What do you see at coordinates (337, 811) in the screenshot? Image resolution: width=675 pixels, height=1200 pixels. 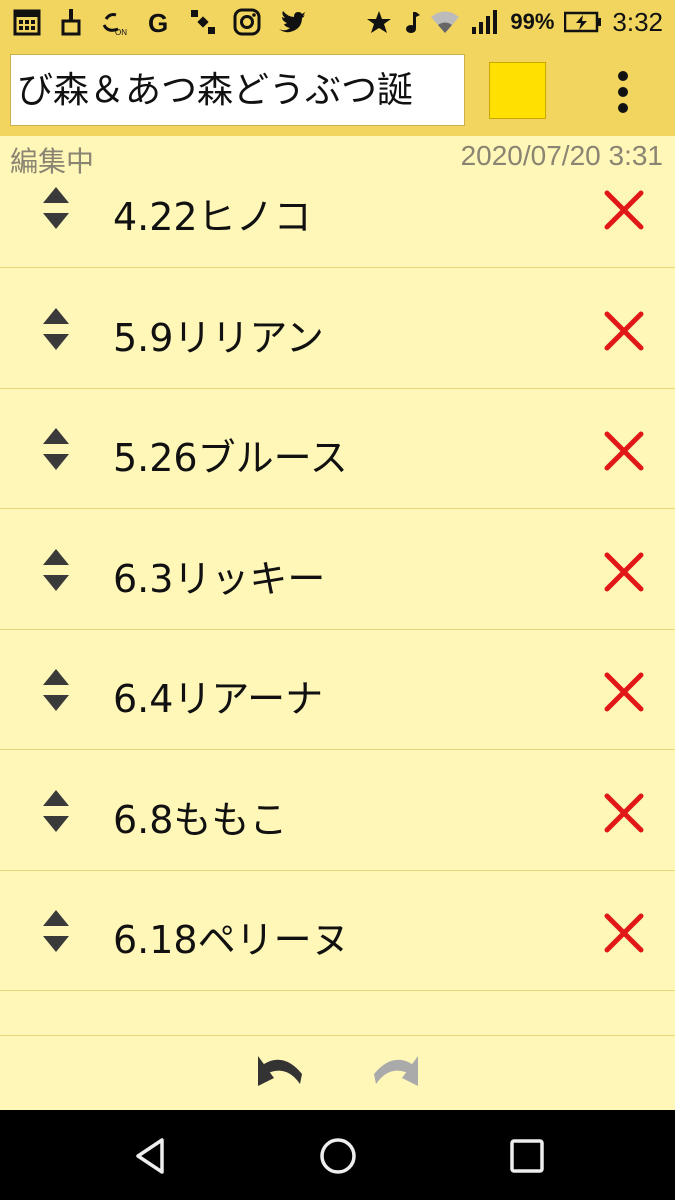 I see `list-item: 6.8ももこ` at bounding box center [337, 811].